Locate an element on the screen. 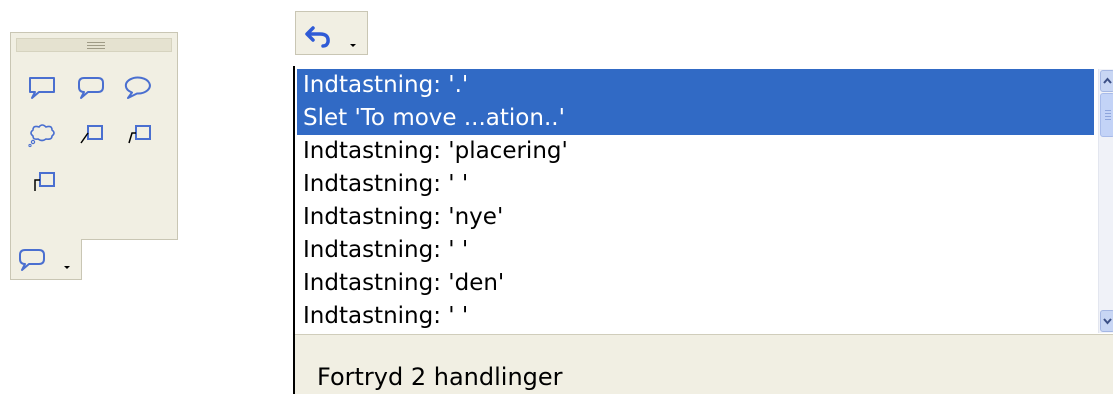  undo-button is located at coordinates (331, 33).